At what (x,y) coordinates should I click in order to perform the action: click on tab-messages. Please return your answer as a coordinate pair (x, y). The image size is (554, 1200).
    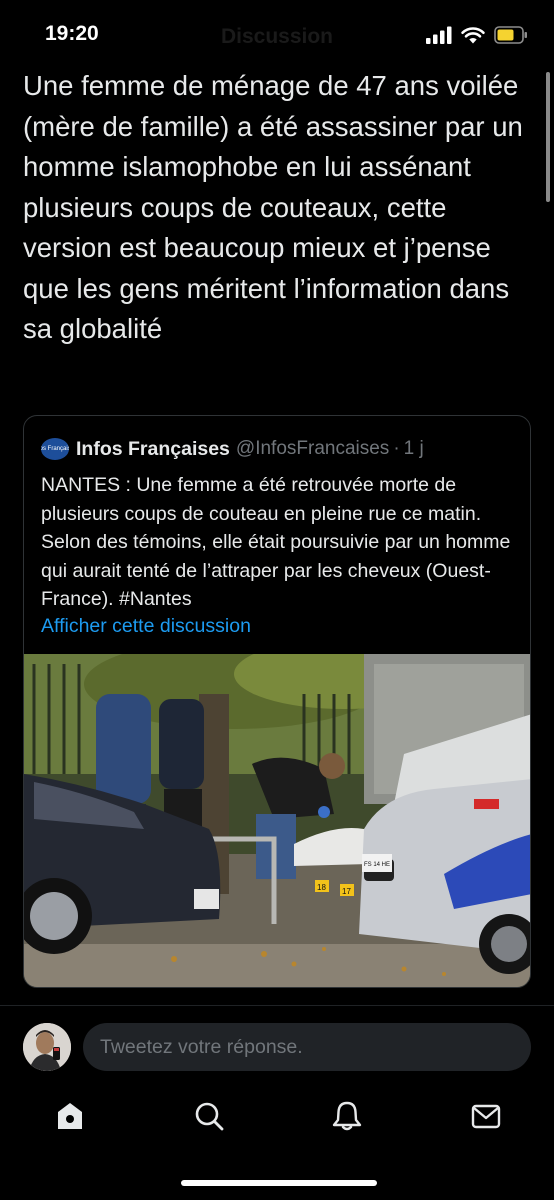
    Looking at the image, I should click on (486, 1116).